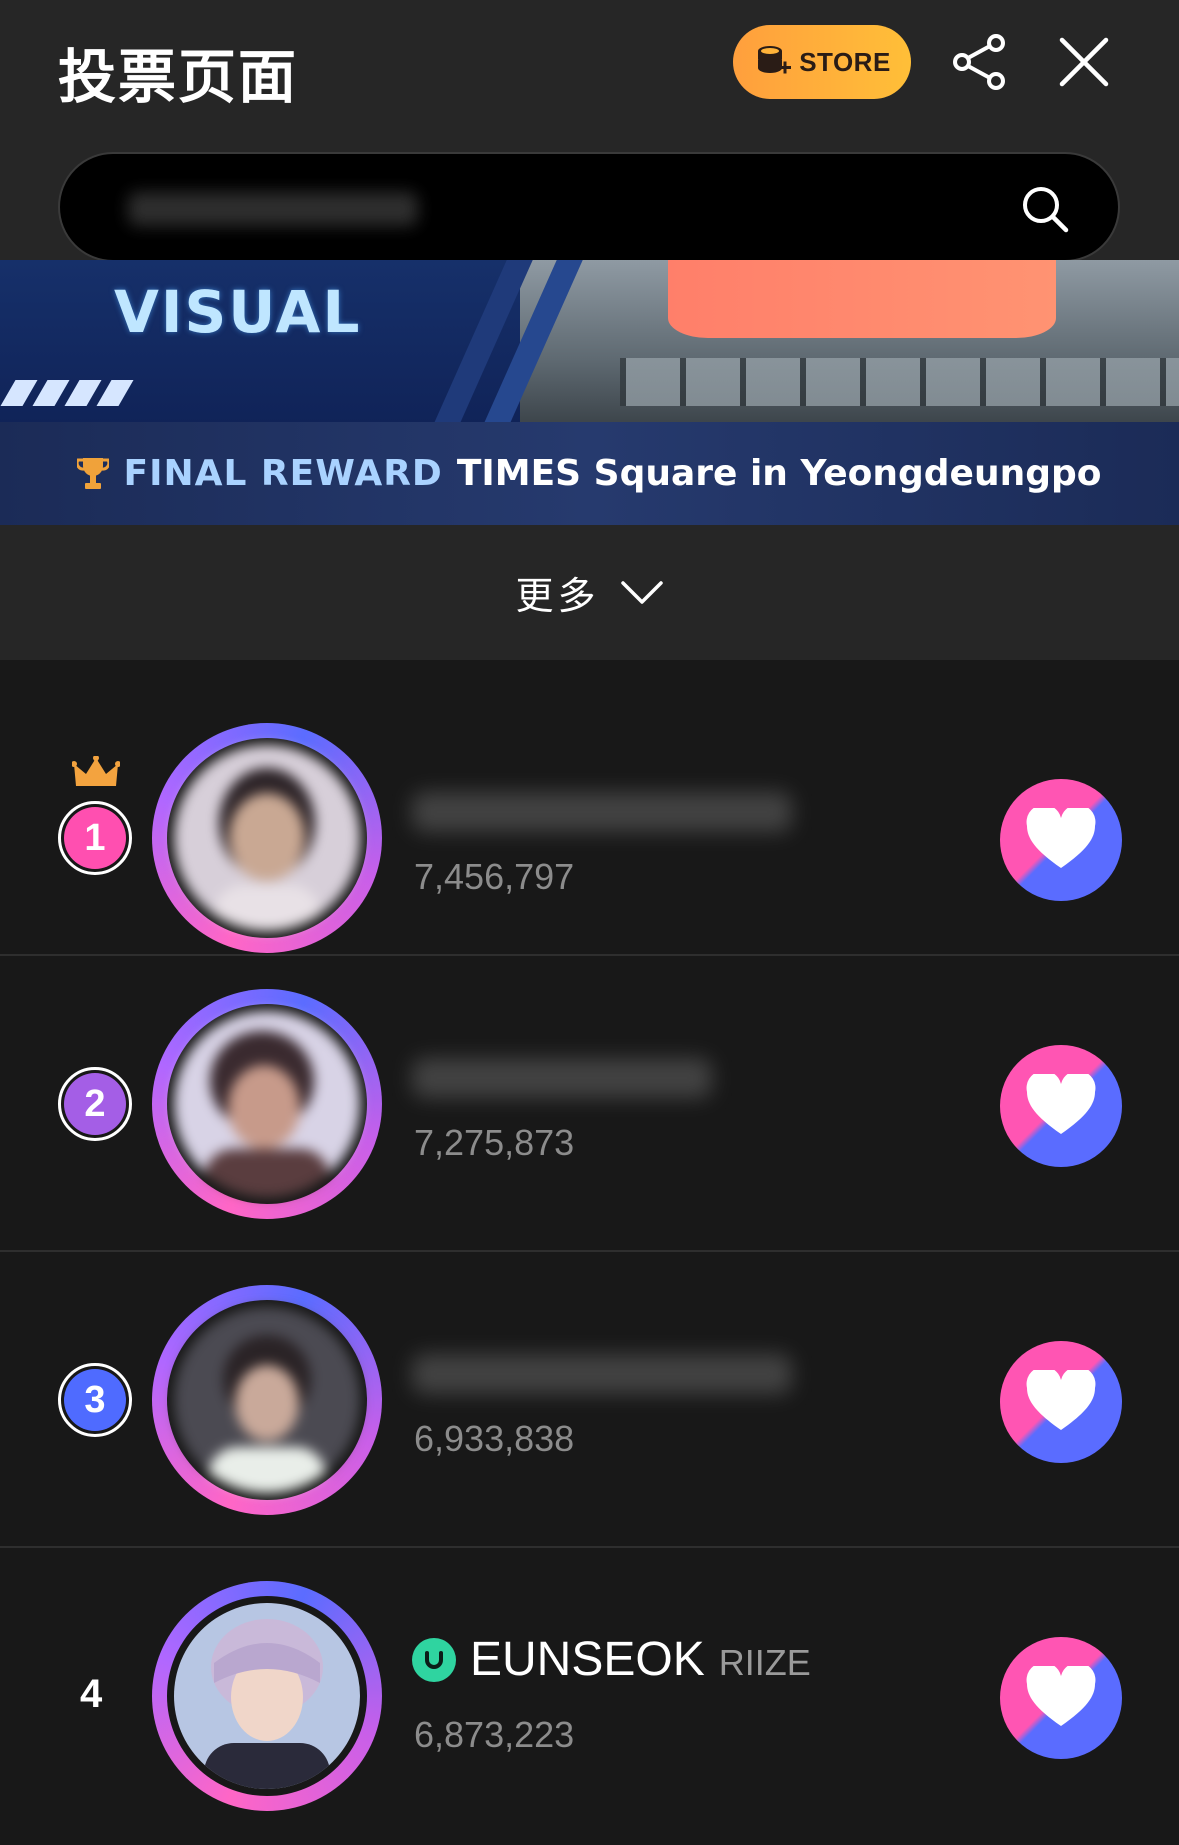 This screenshot has height=1845, width=1179. What do you see at coordinates (589, 66) in the screenshot?
I see `top-bar: 投票页面 STORE` at bounding box center [589, 66].